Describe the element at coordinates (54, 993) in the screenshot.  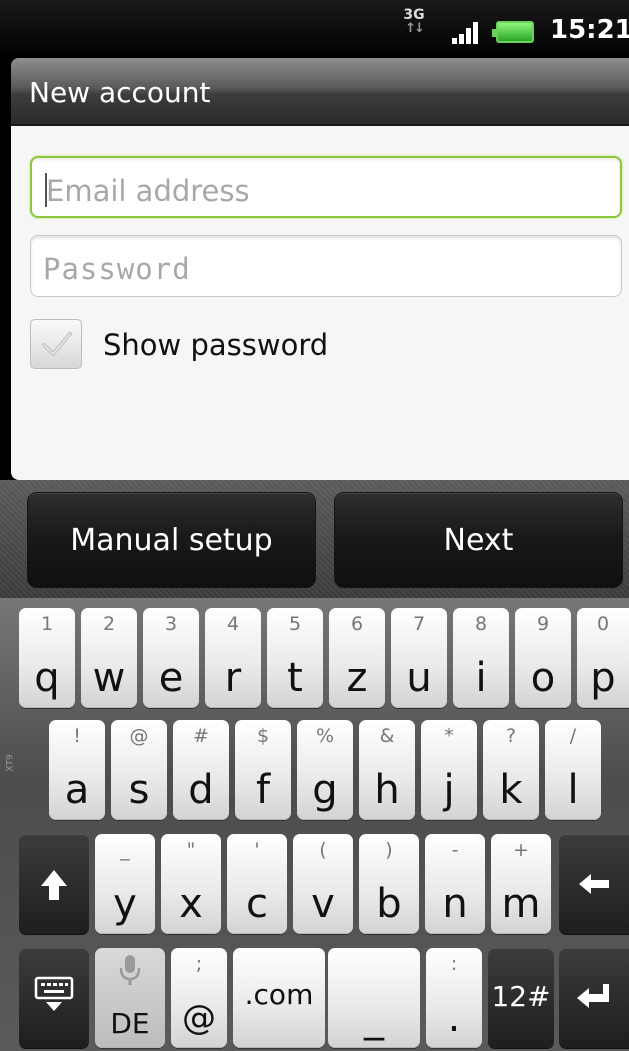
I see `keyboard-icon` at that location.